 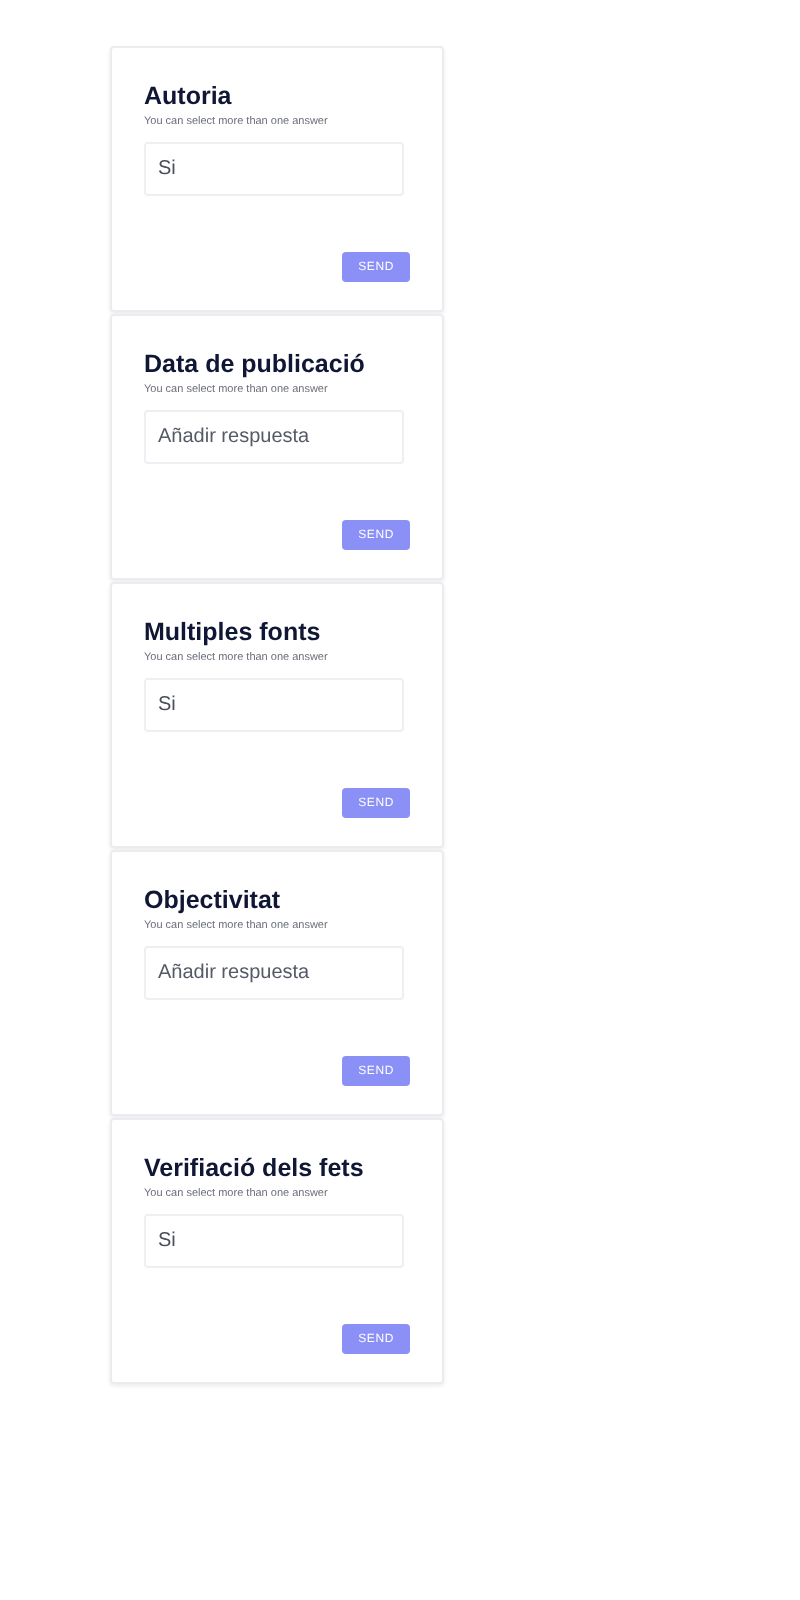 I want to click on question-title: Autoria, so click(x=189, y=96).